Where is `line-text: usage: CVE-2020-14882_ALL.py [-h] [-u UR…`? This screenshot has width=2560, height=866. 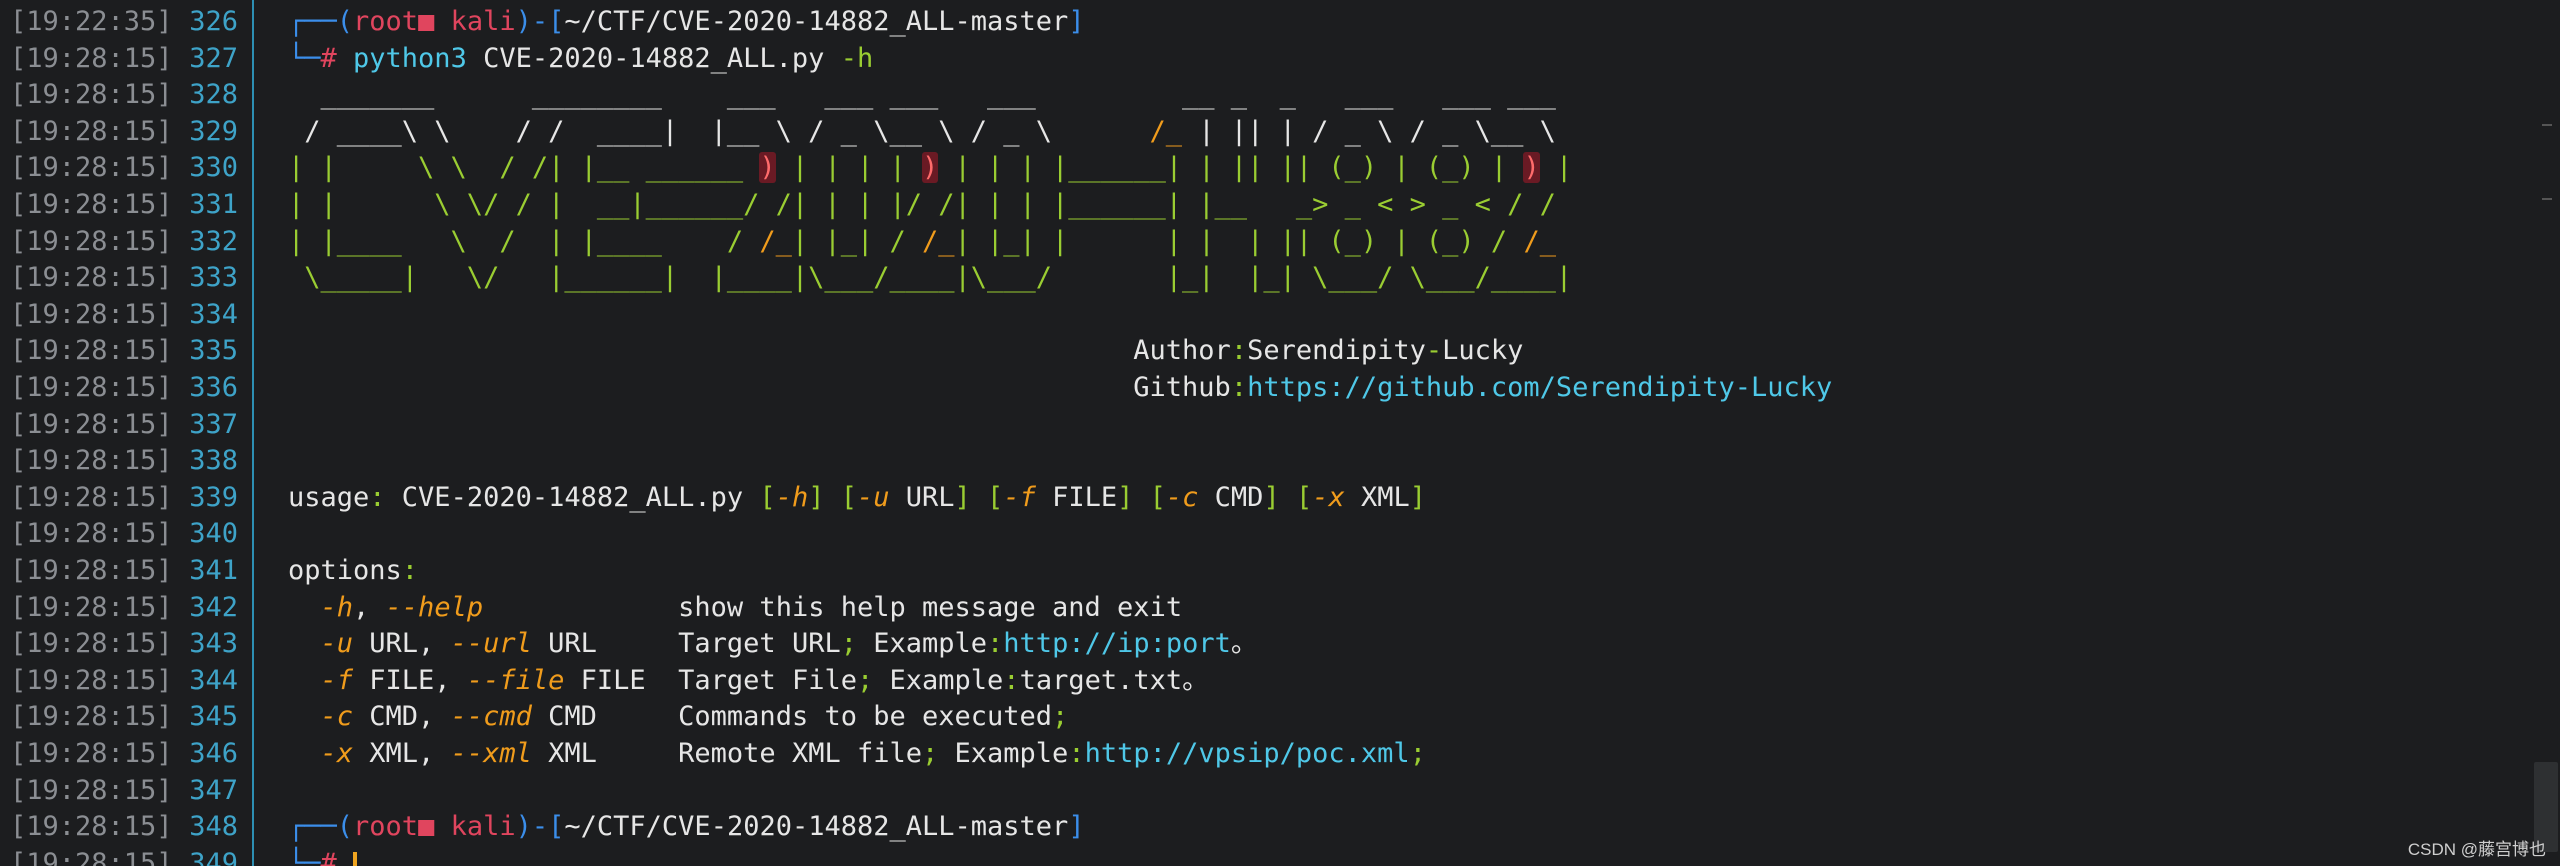 line-text: usage: CVE-2020-14882_ALL.py [-h] [-u UR… is located at coordinates (857, 498).